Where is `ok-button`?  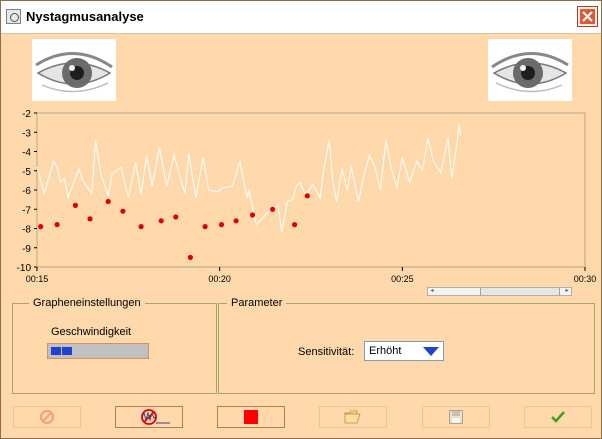 ok-button is located at coordinates (558, 417).